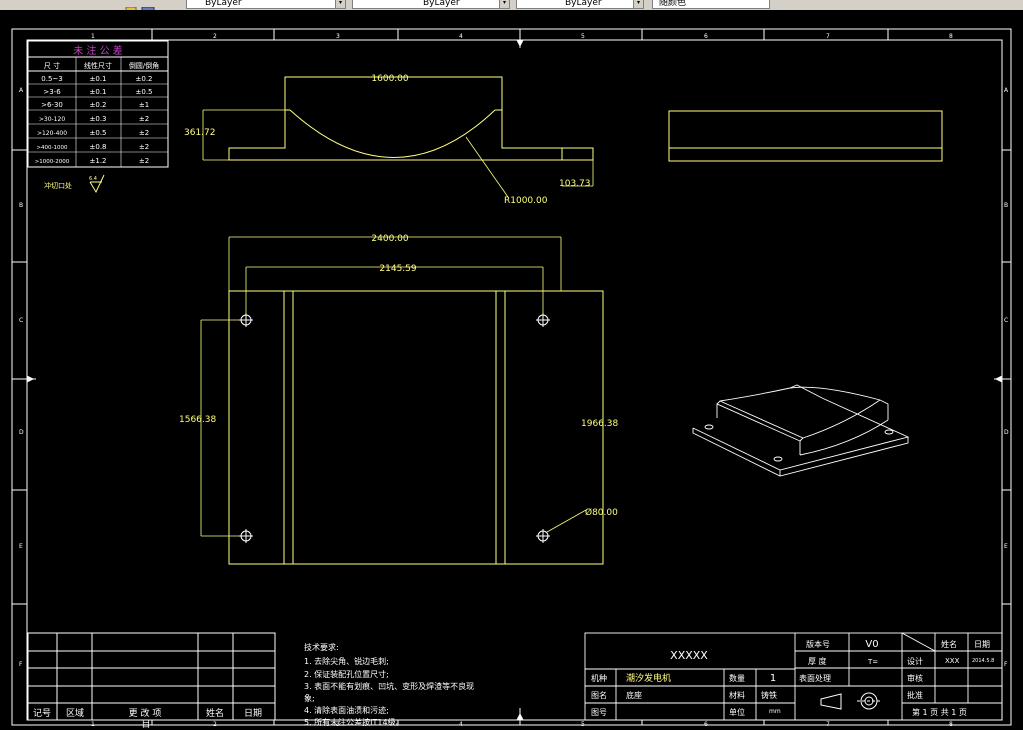  What do you see at coordinates (817, 661) in the screenshot?
I see `svg-text: 厚 度` at bounding box center [817, 661].